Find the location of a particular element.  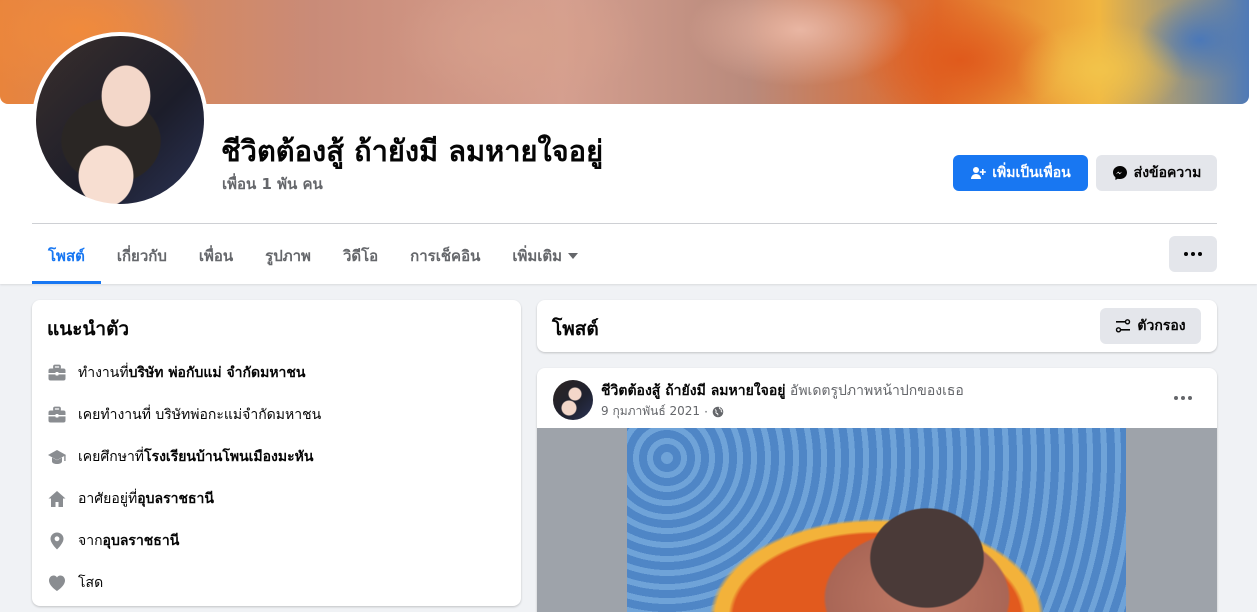

tab-check-ins: การเช็คอิน is located at coordinates (445, 256).